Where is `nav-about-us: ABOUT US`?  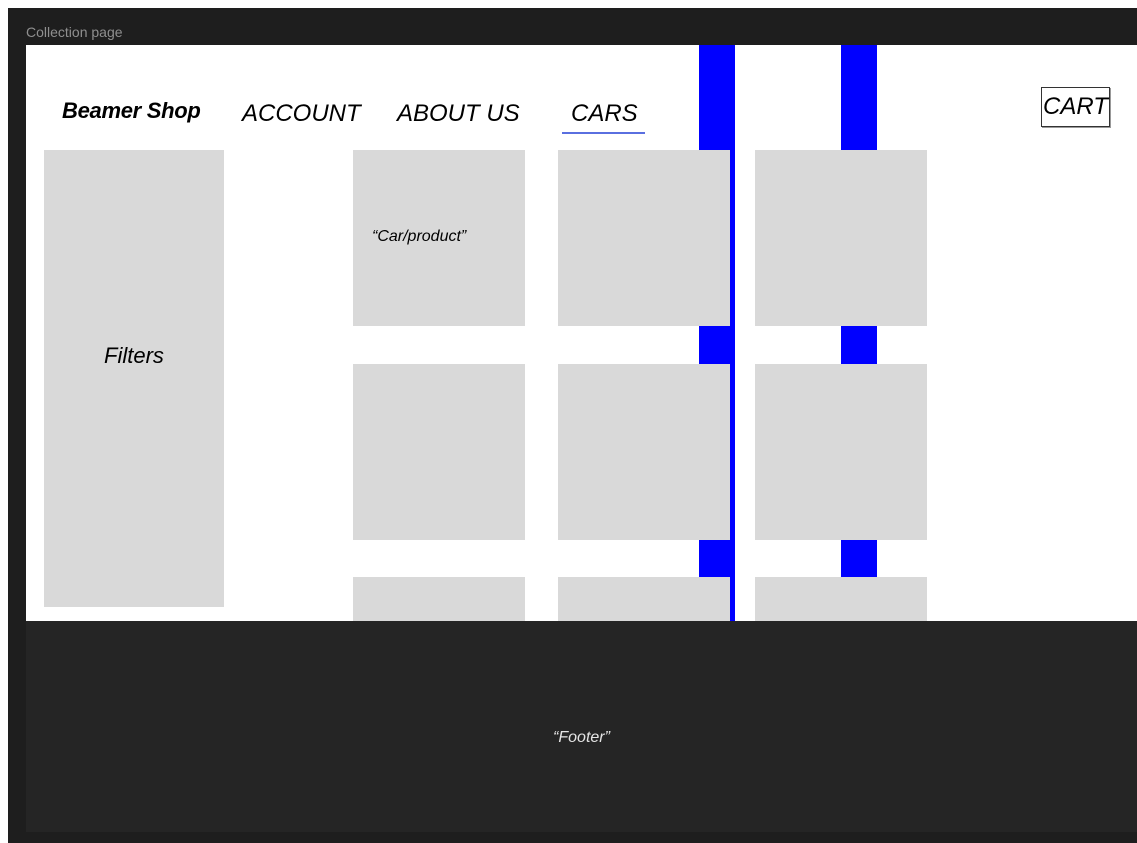 nav-about-us: ABOUT US is located at coordinates (458, 114).